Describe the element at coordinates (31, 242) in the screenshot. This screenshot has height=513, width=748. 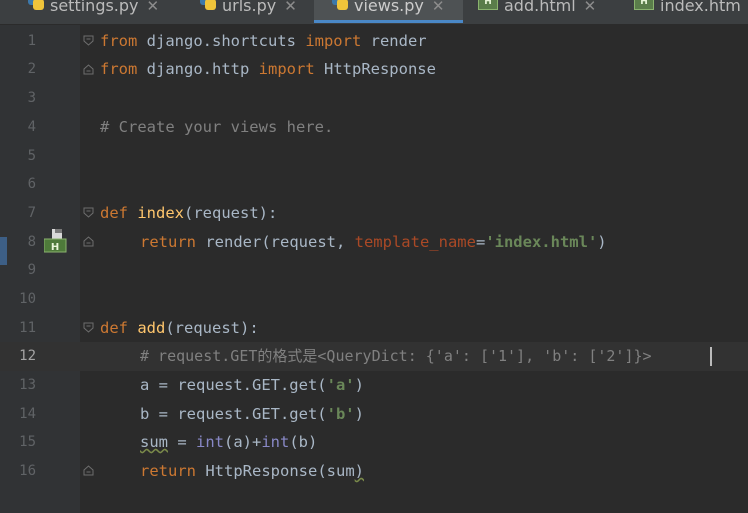
I see `line-number: 8` at that location.